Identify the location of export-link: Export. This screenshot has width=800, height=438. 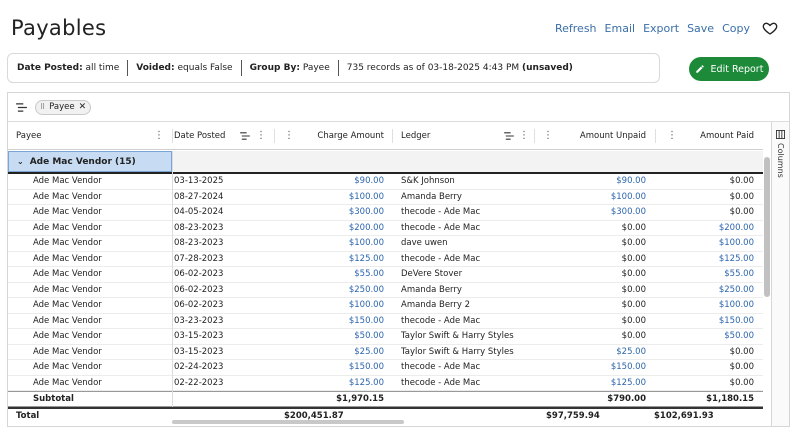
(661, 28).